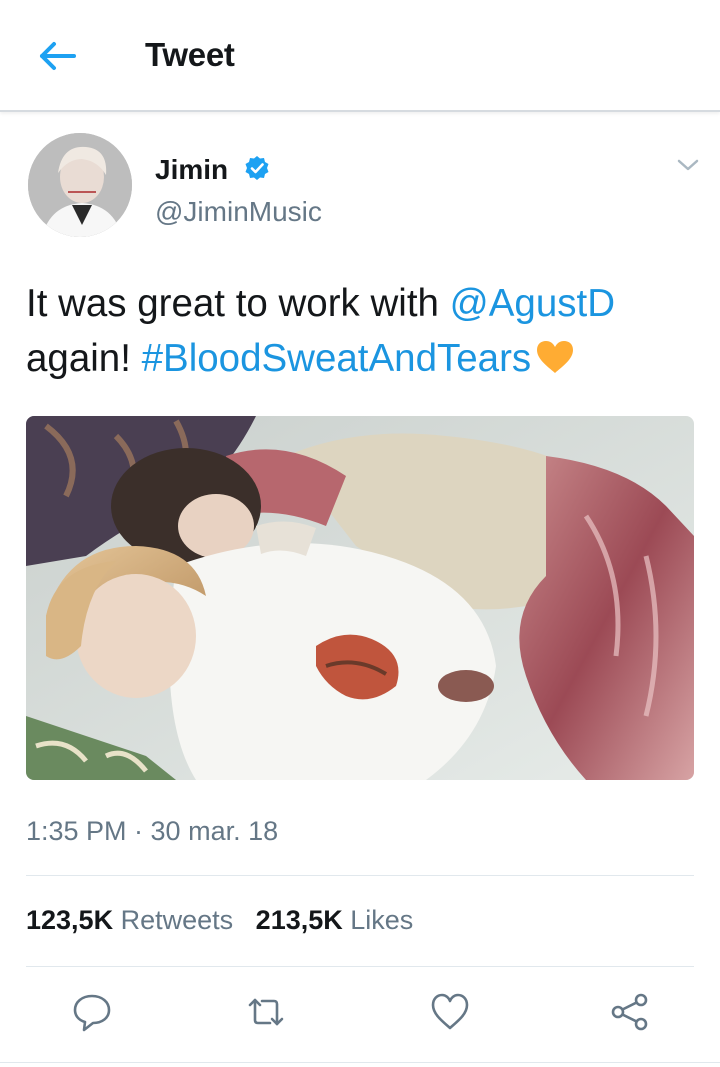 Image resolution: width=720 pixels, height=1067 pixels. Describe the element at coordinates (238, 303) in the screenshot. I see `tweet-text-part: It was great to work with` at that location.